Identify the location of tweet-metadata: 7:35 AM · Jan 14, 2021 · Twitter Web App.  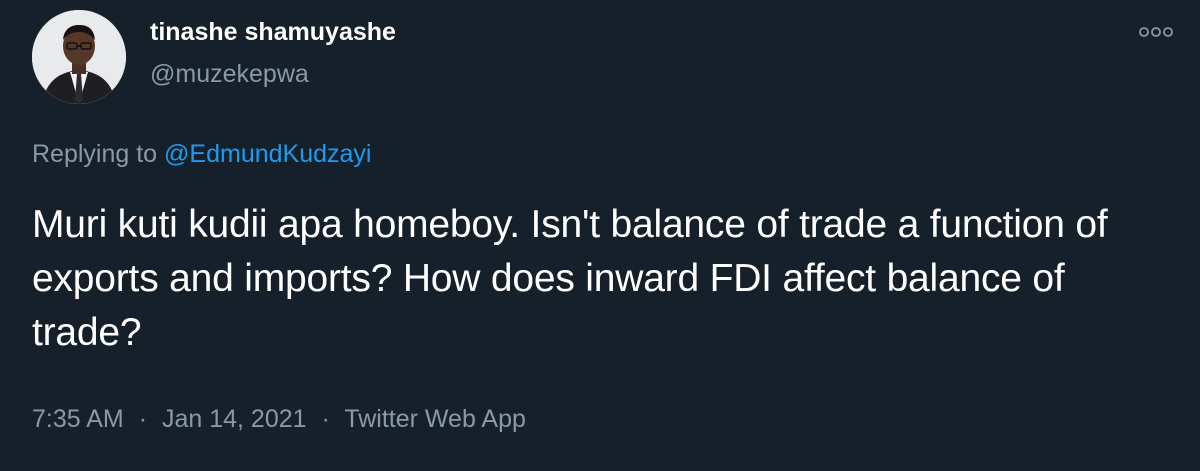
(279, 419).